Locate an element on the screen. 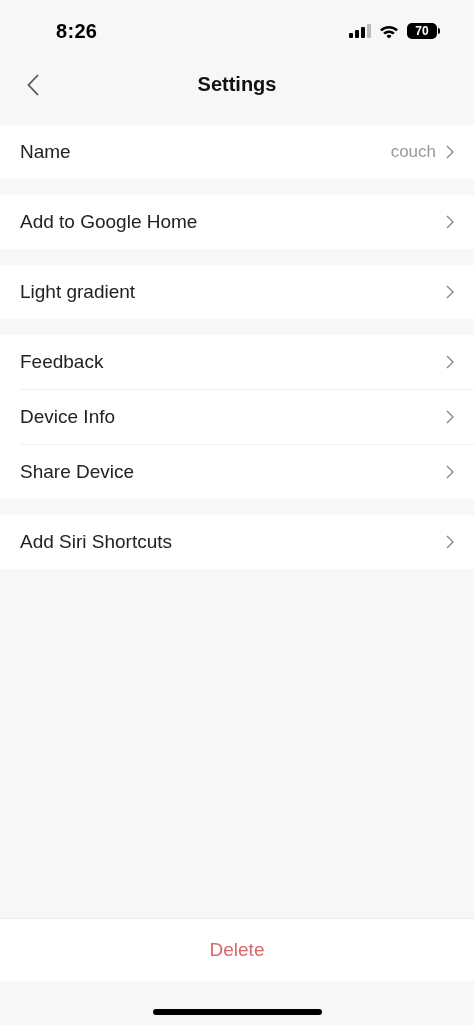 This screenshot has height=1025, width=474. screen-title: Settings is located at coordinates (237, 84).